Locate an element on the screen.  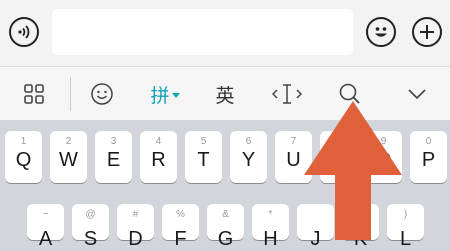
key-hint: 0 is located at coordinates (428, 141).